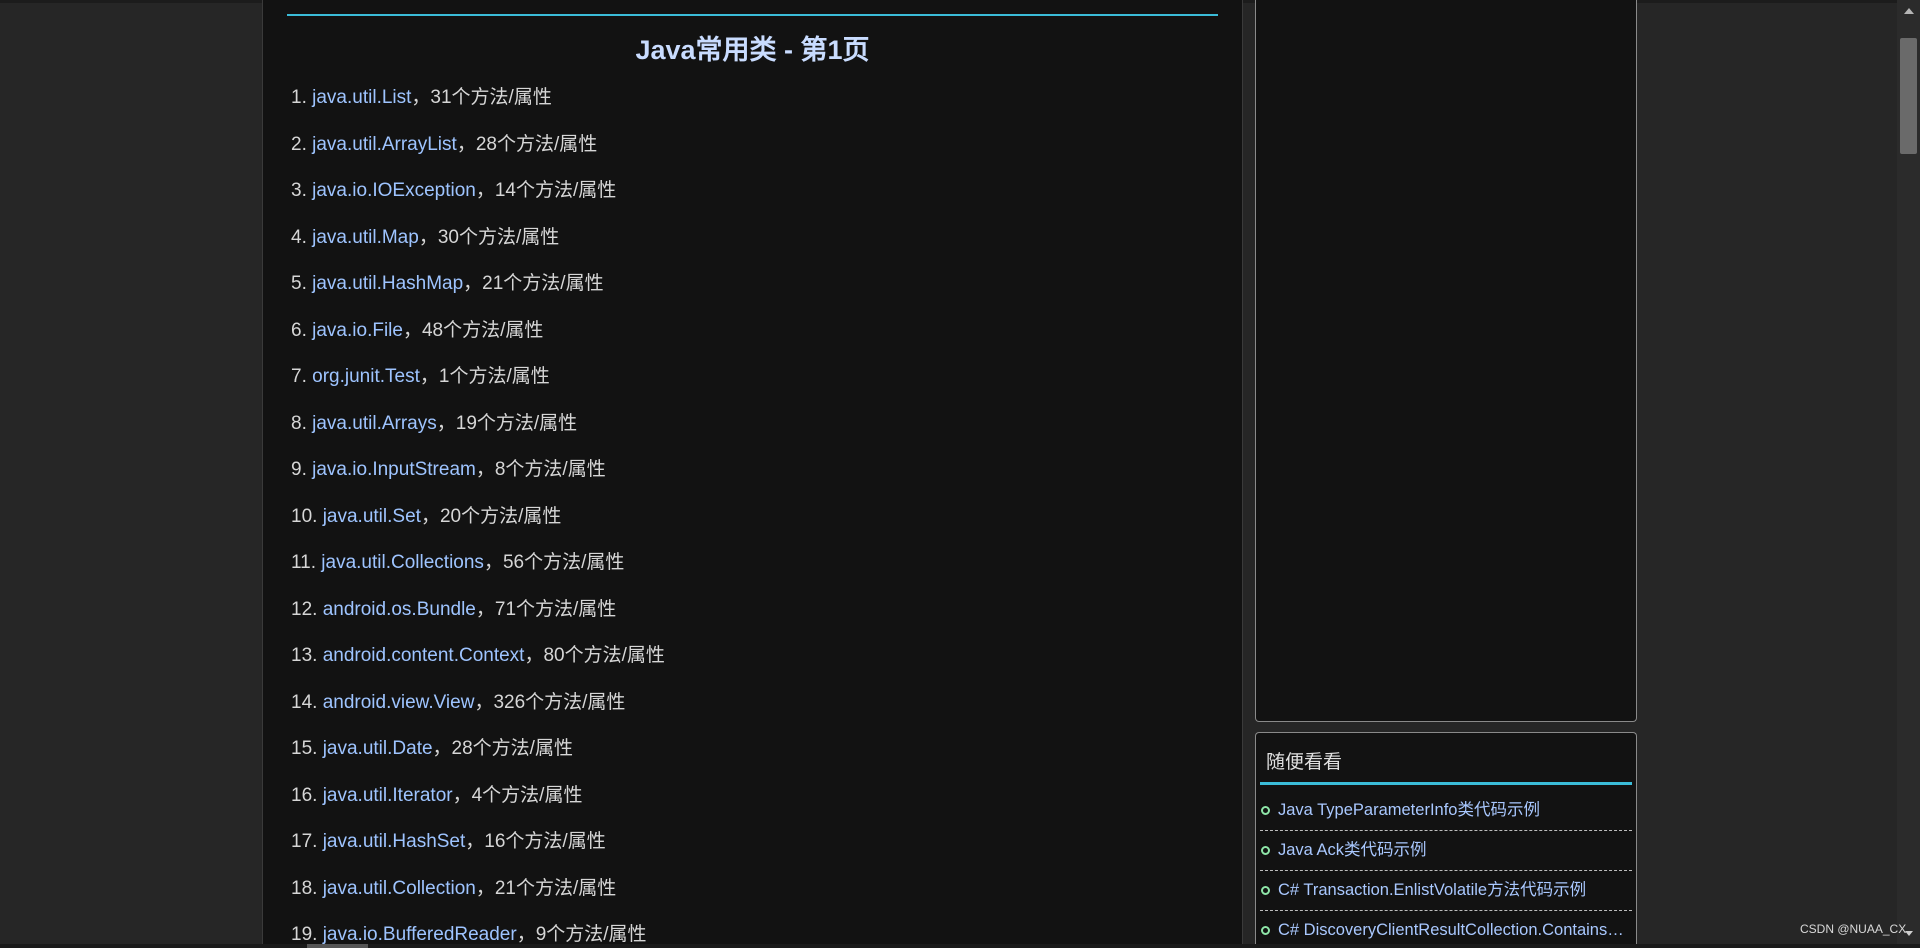 This screenshot has height=948, width=1920. What do you see at coordinates (394, 469) in the screenshot?
I see `class-link: java.io.InputStream` at bounding box center [394, 469].